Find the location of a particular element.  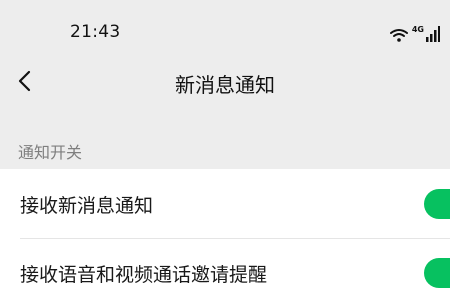

status-icons: 4G is located at coordinates (414, 33).